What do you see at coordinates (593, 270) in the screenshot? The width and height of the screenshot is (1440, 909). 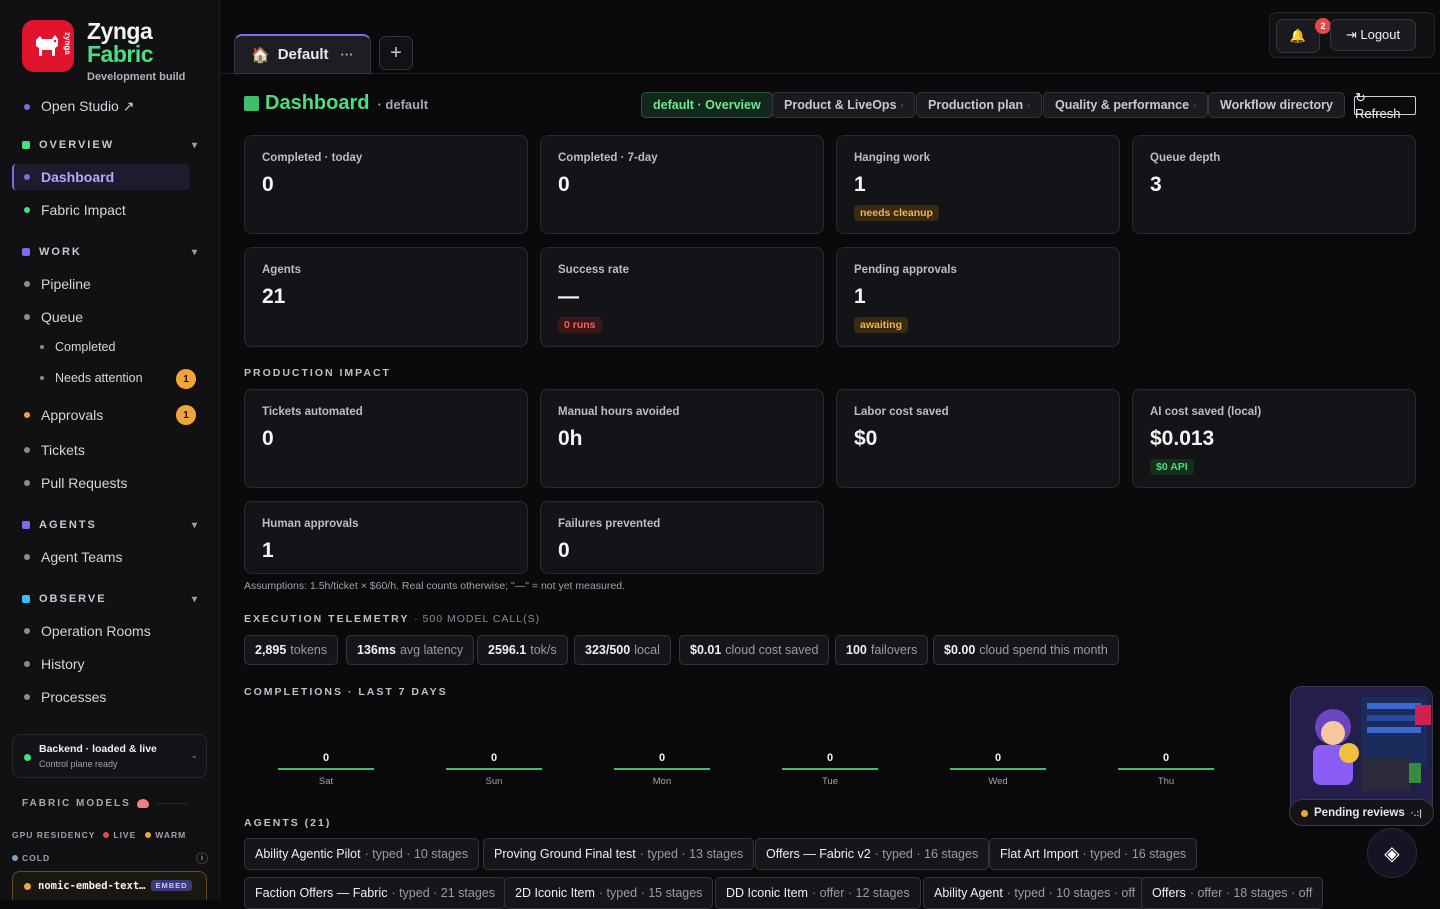 I see `stat-label: Success rate` at bounding box center [593, 270].